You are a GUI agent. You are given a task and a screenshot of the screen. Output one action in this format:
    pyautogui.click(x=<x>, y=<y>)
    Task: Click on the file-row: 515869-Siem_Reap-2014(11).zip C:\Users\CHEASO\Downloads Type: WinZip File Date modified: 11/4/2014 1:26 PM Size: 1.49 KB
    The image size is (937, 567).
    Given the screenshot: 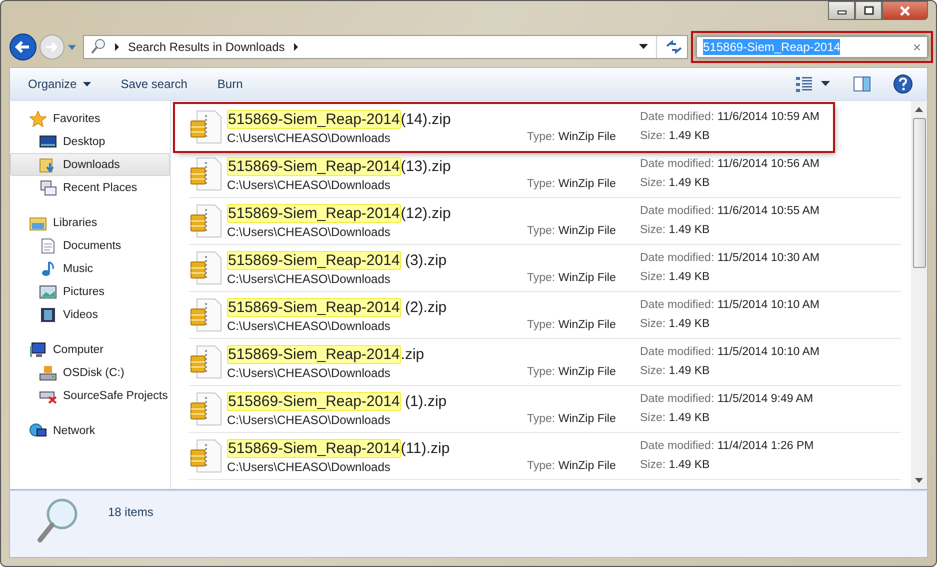 What is the action you would take?
    pyautogui.click(x=545, y=456)
    